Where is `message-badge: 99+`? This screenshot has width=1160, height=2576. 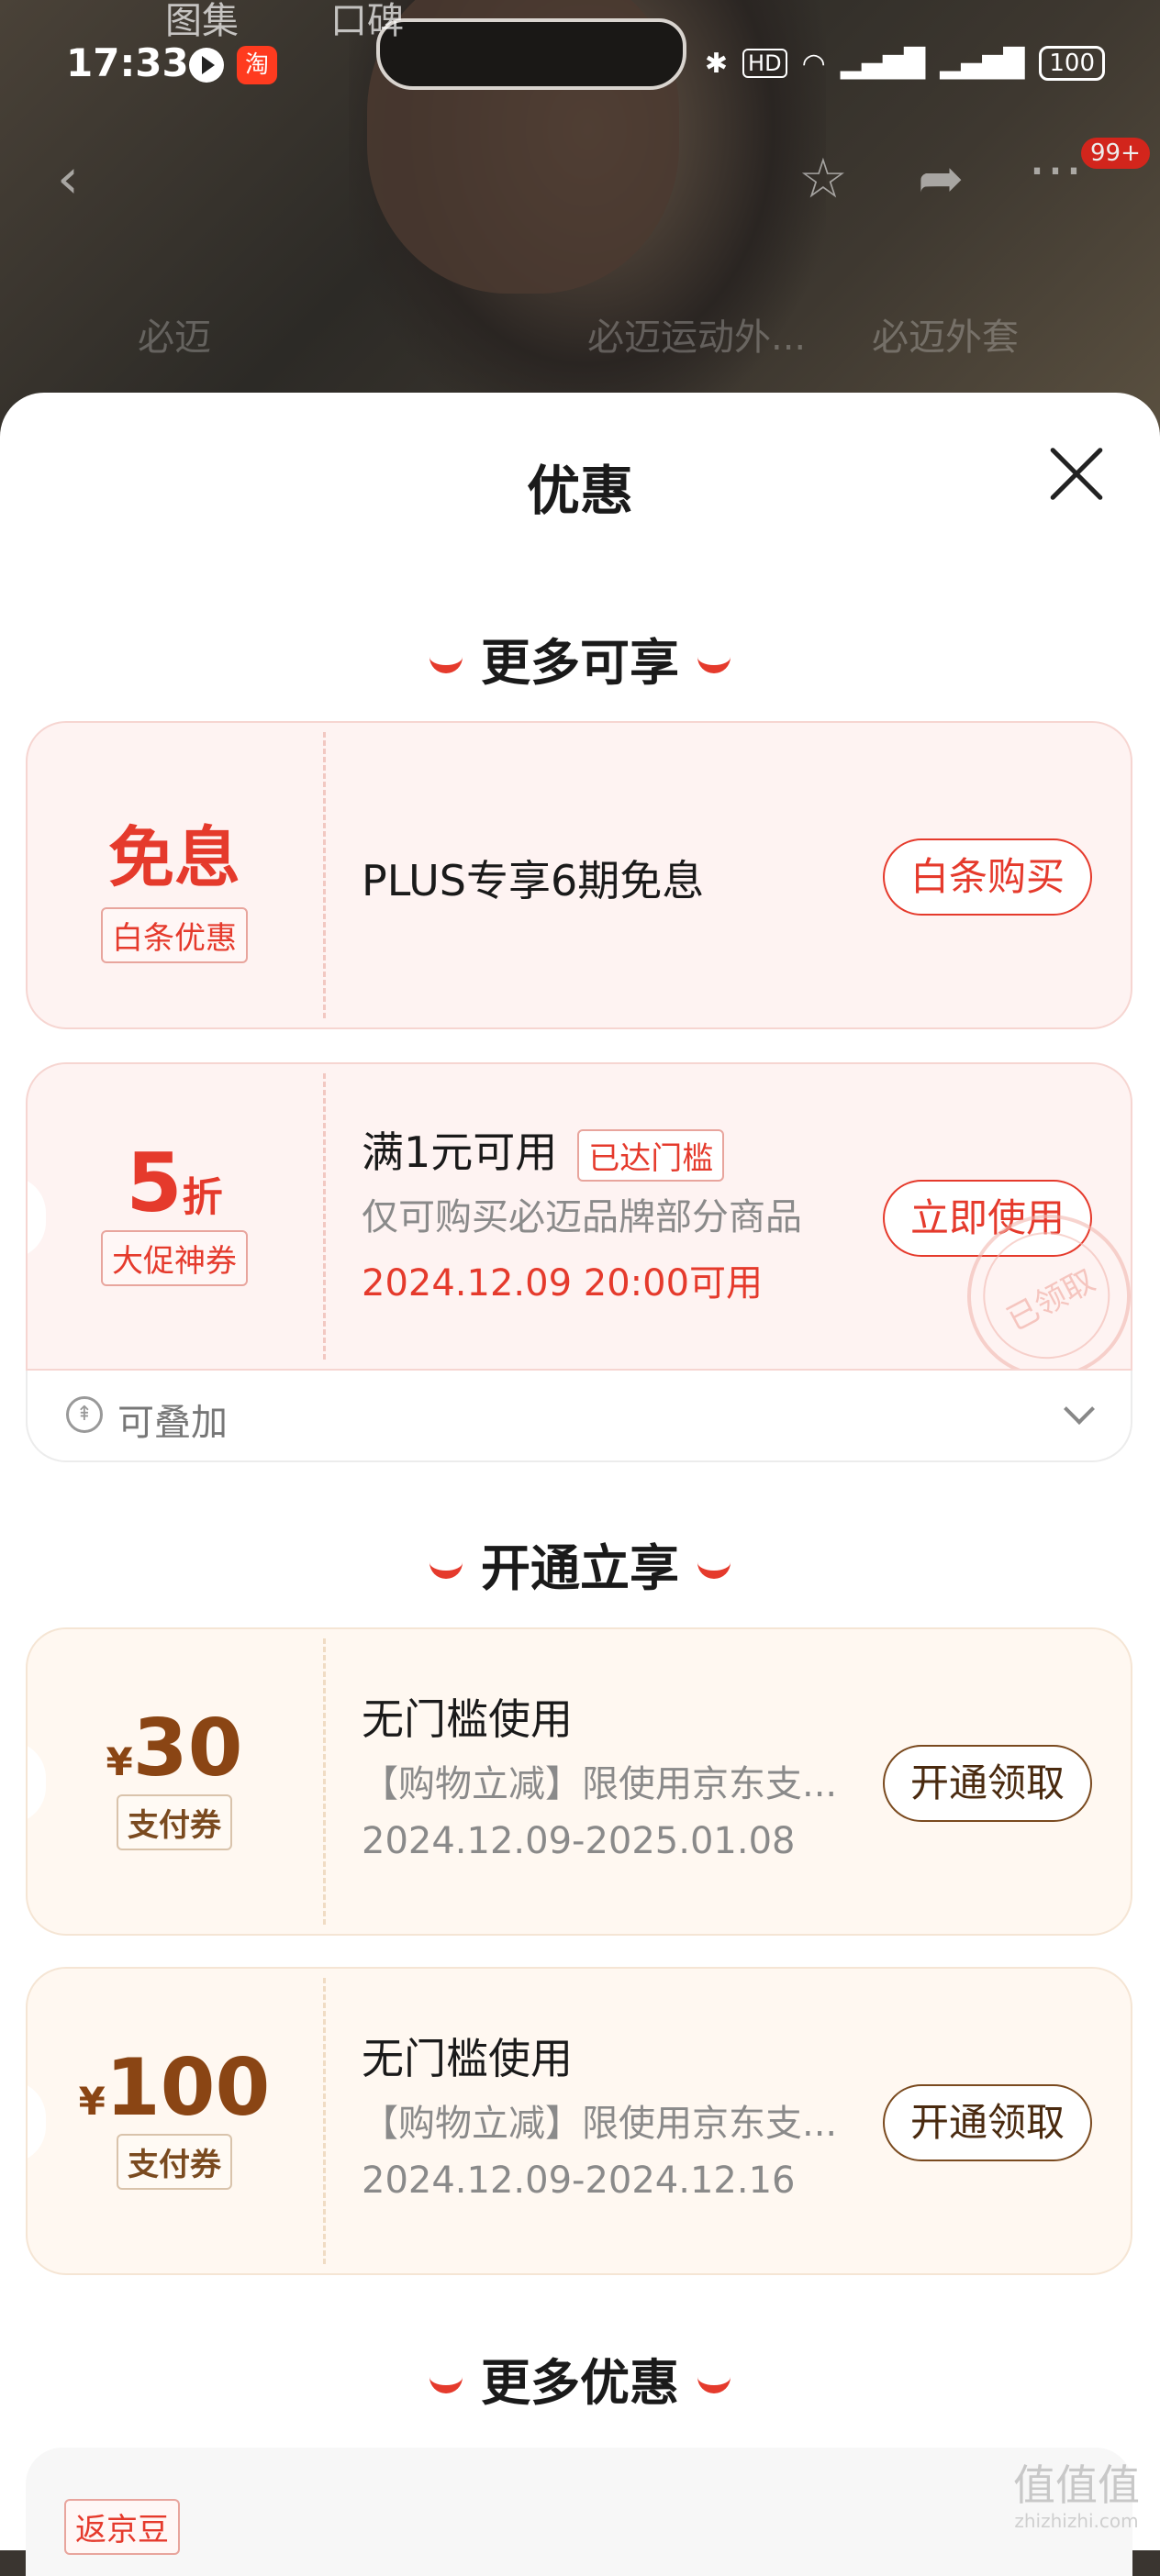 message-badge: 99+ is located at coordinates (1115, 153).